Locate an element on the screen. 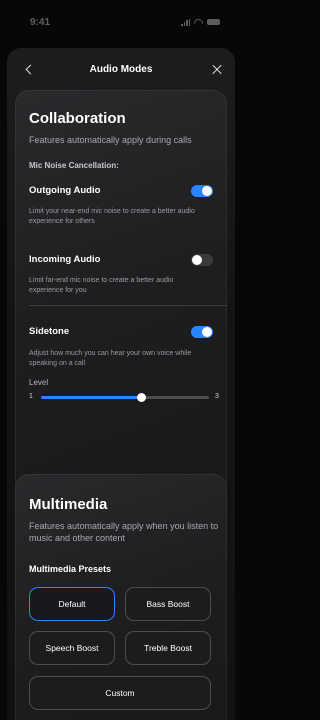  slider-max-label: 3 is located at coordinates (217, 396).